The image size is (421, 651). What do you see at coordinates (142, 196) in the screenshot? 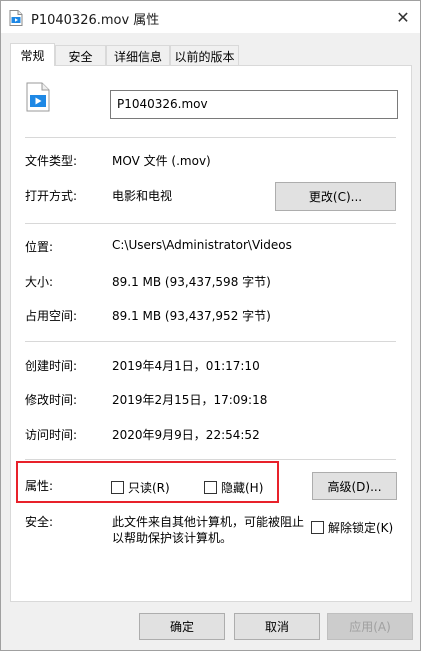
I see `opens-with-value: 电影和电视` at bounding box center [142, 196].